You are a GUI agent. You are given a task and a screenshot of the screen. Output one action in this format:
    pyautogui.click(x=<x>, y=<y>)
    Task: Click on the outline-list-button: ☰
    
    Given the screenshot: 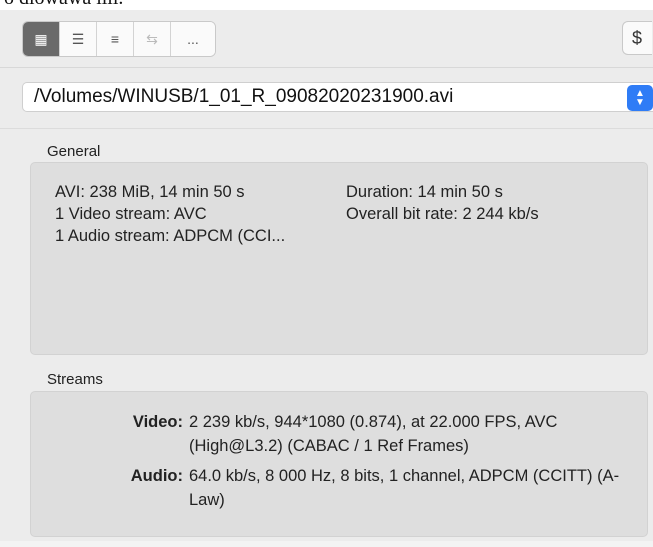 What is the action you would take?
    pyautogui.click(x=78, y=39)
    